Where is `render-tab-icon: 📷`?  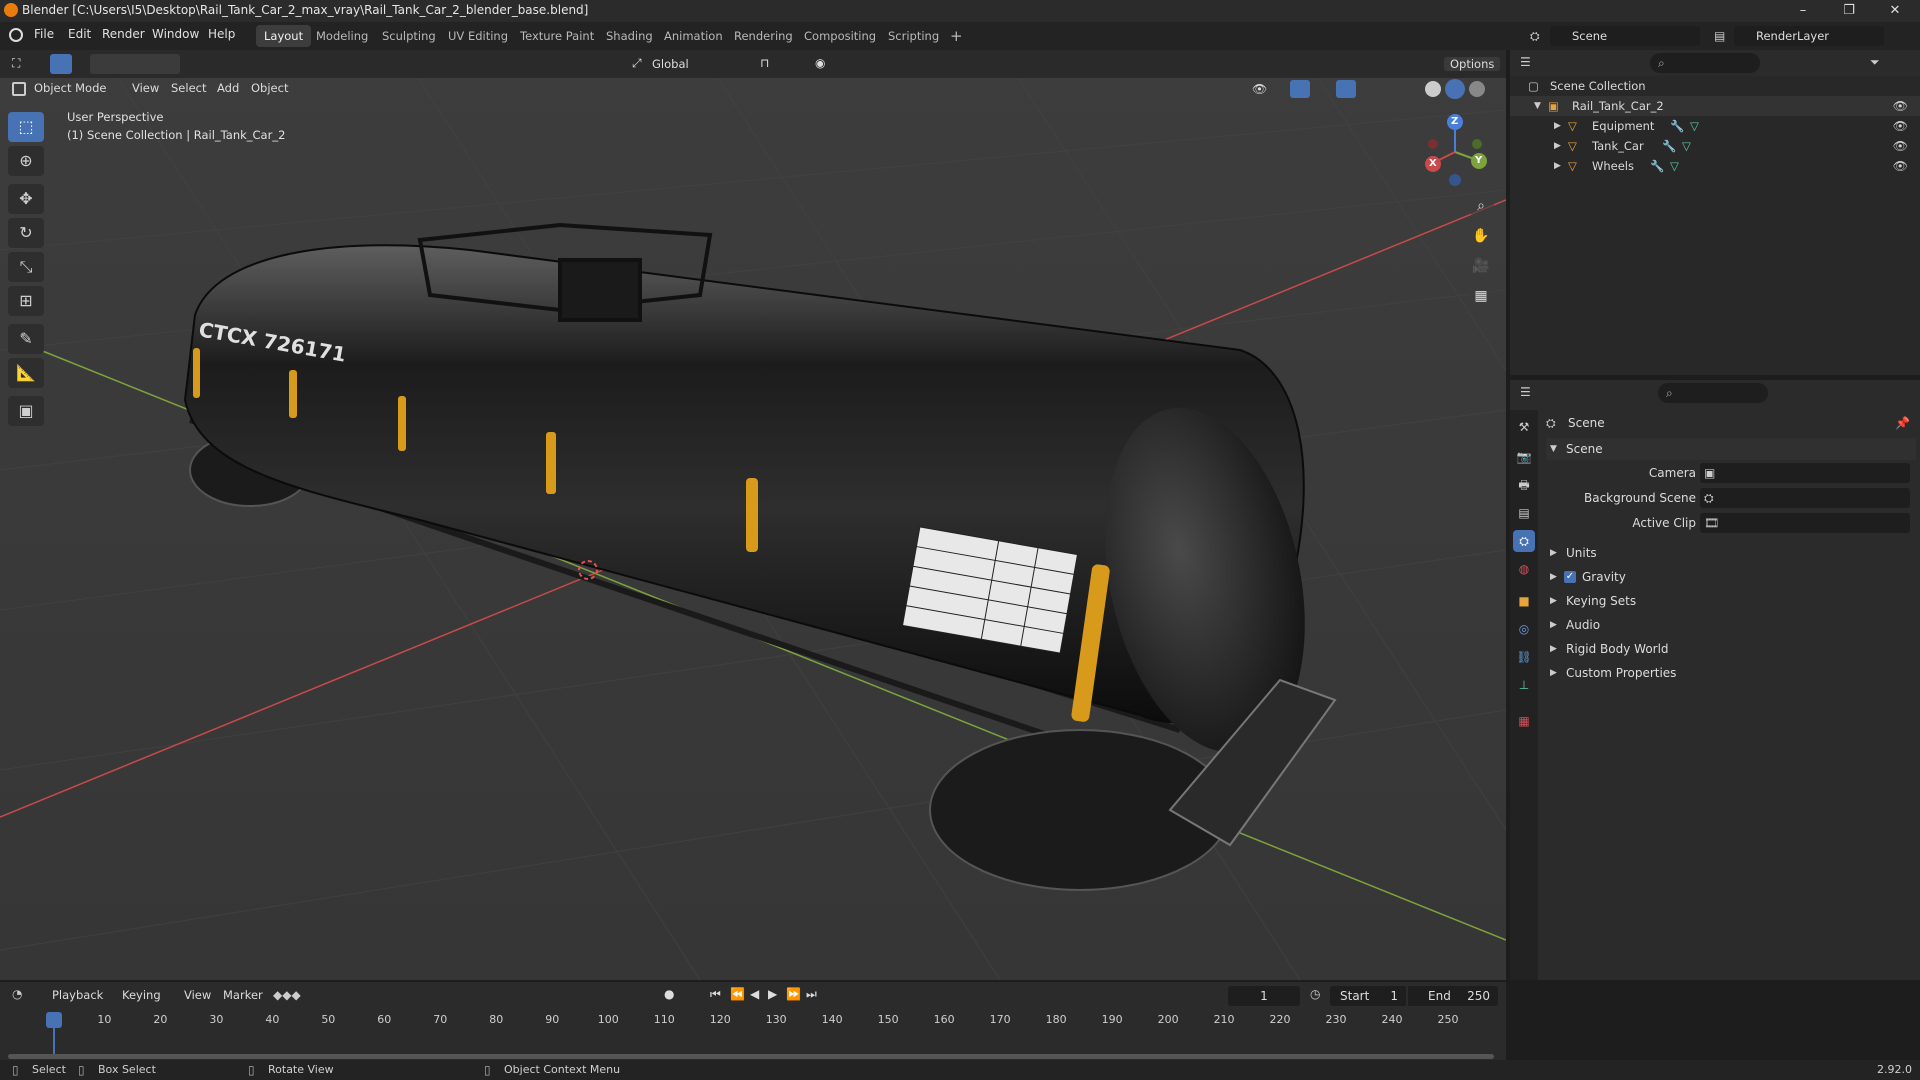
render-tab-icon: 📷 is located at coordinates (1524, 457).